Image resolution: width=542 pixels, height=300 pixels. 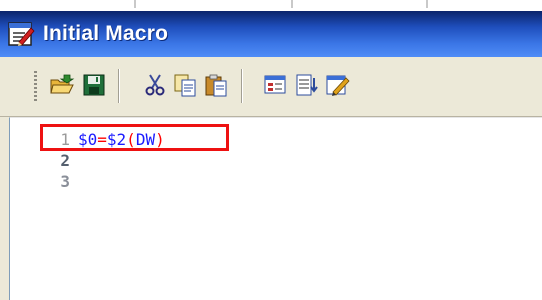 I want to click on edit-check-icon, so click(x=338, y=85).